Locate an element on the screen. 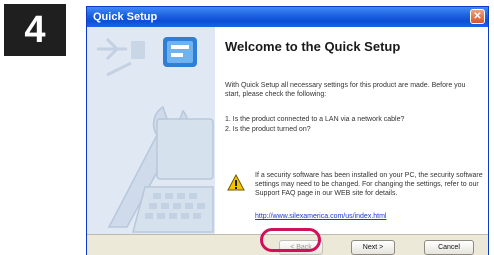 The image size is (494, 255). page-title: Welcome to the Quick Setup is located at coordinates (313, 46).